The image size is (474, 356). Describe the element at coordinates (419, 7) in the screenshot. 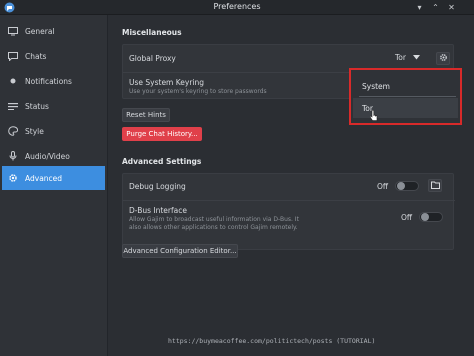

I see `minimize-button: ▾` at that location.